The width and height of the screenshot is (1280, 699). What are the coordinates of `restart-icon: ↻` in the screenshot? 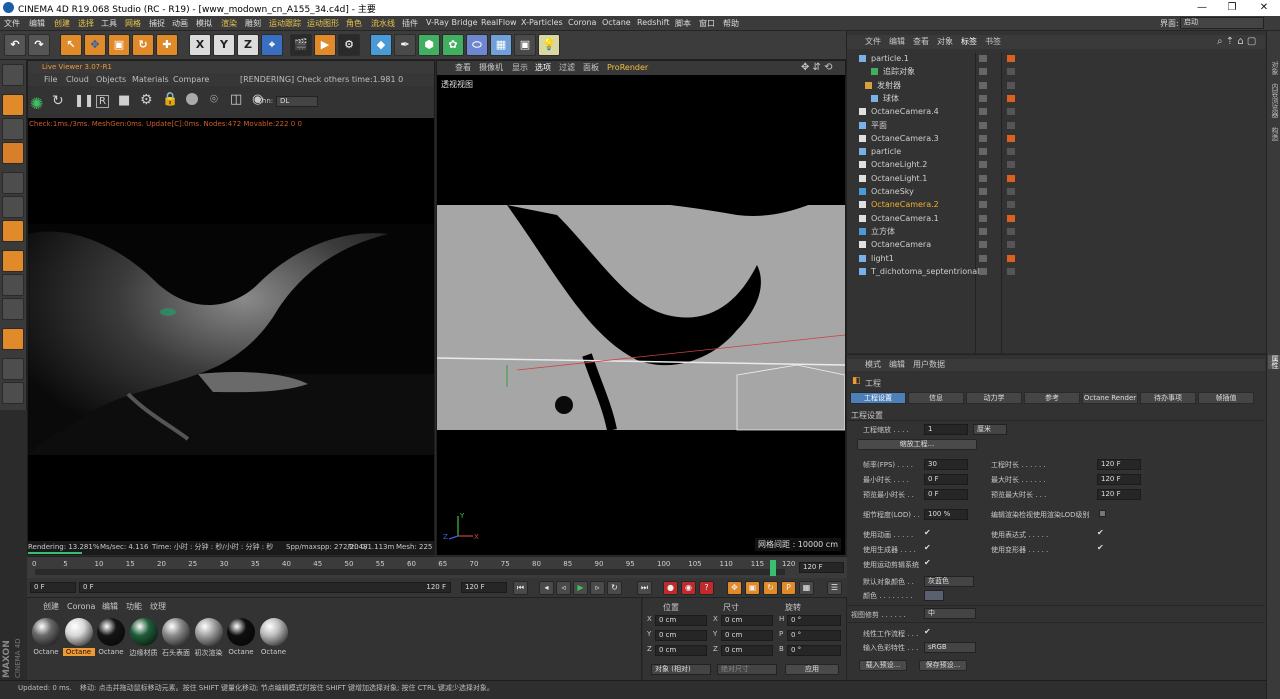 It's located at (58, 101).